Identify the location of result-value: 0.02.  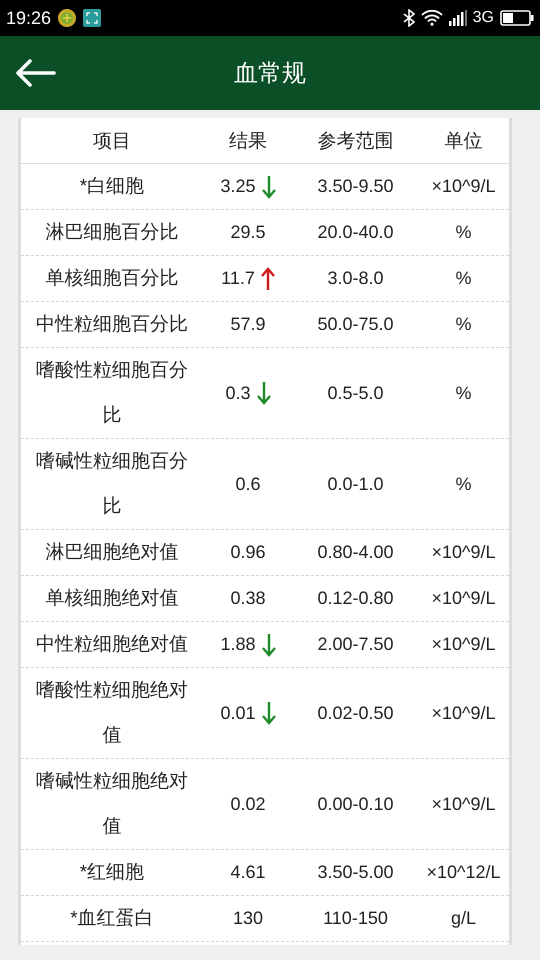
(248, 804).